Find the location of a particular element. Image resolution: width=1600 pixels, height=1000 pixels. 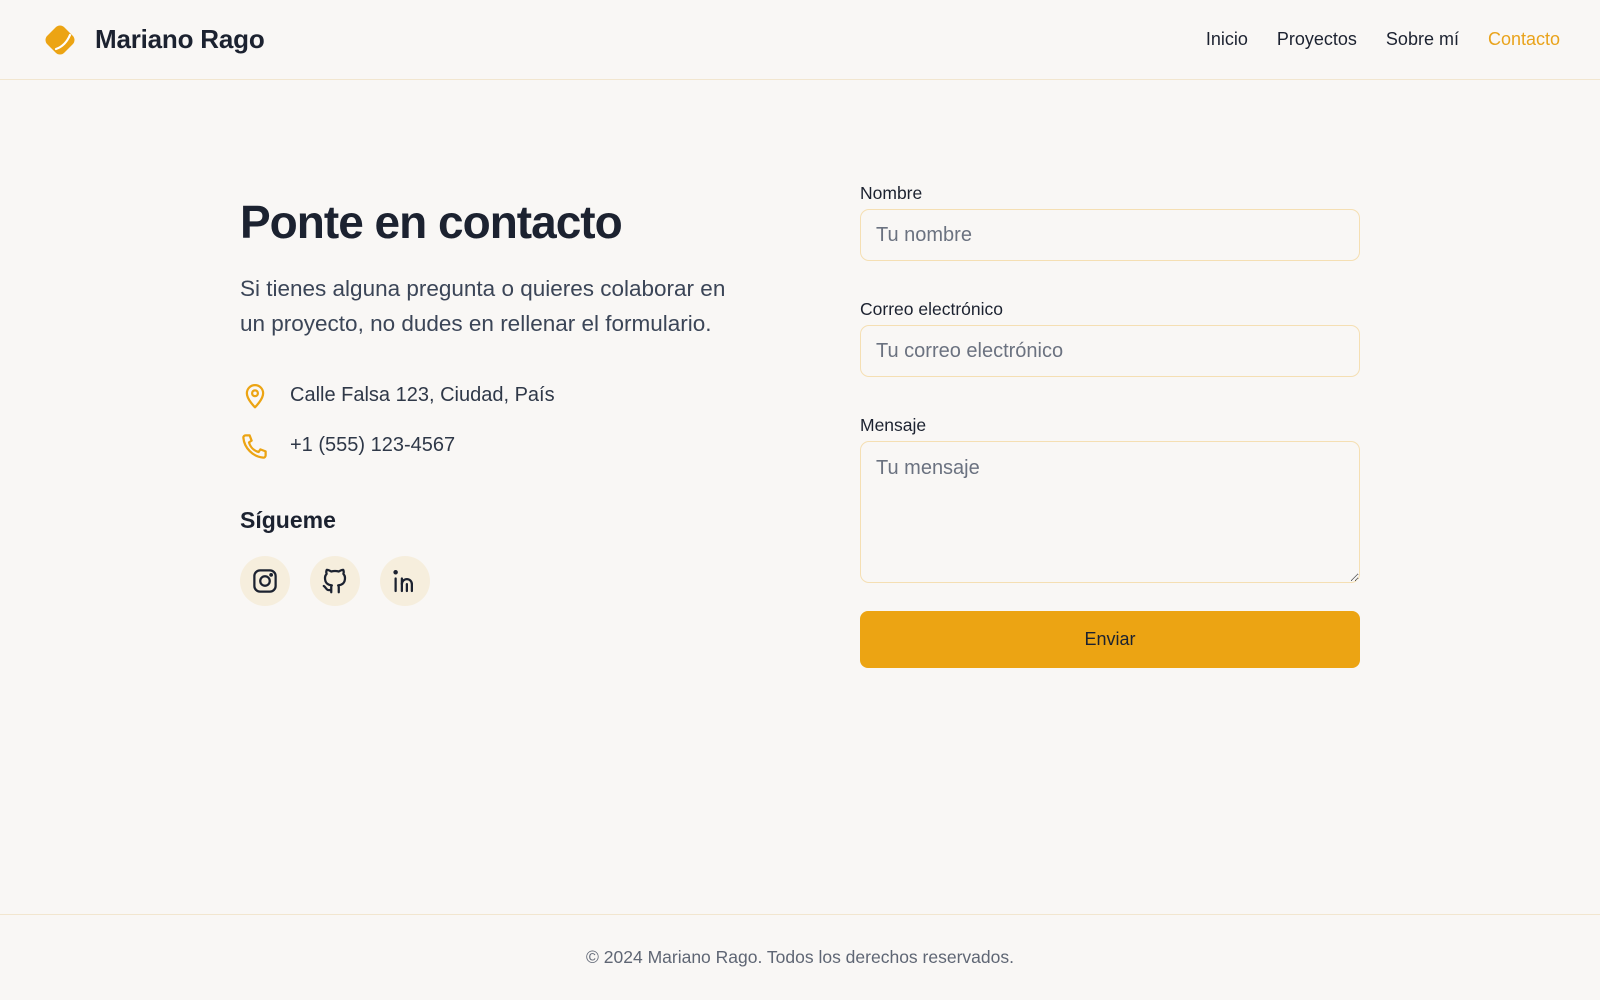

email-label: Correo electrónico is located at coordinates (931, 309).